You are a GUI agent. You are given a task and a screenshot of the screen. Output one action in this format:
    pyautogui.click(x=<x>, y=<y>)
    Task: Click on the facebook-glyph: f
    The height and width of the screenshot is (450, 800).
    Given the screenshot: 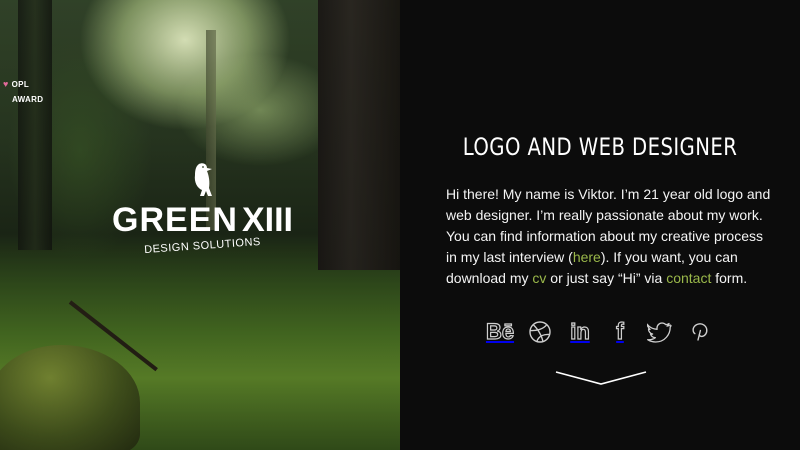 What is the action you would take?
    pyautogui.click(x=620, y=330)
    